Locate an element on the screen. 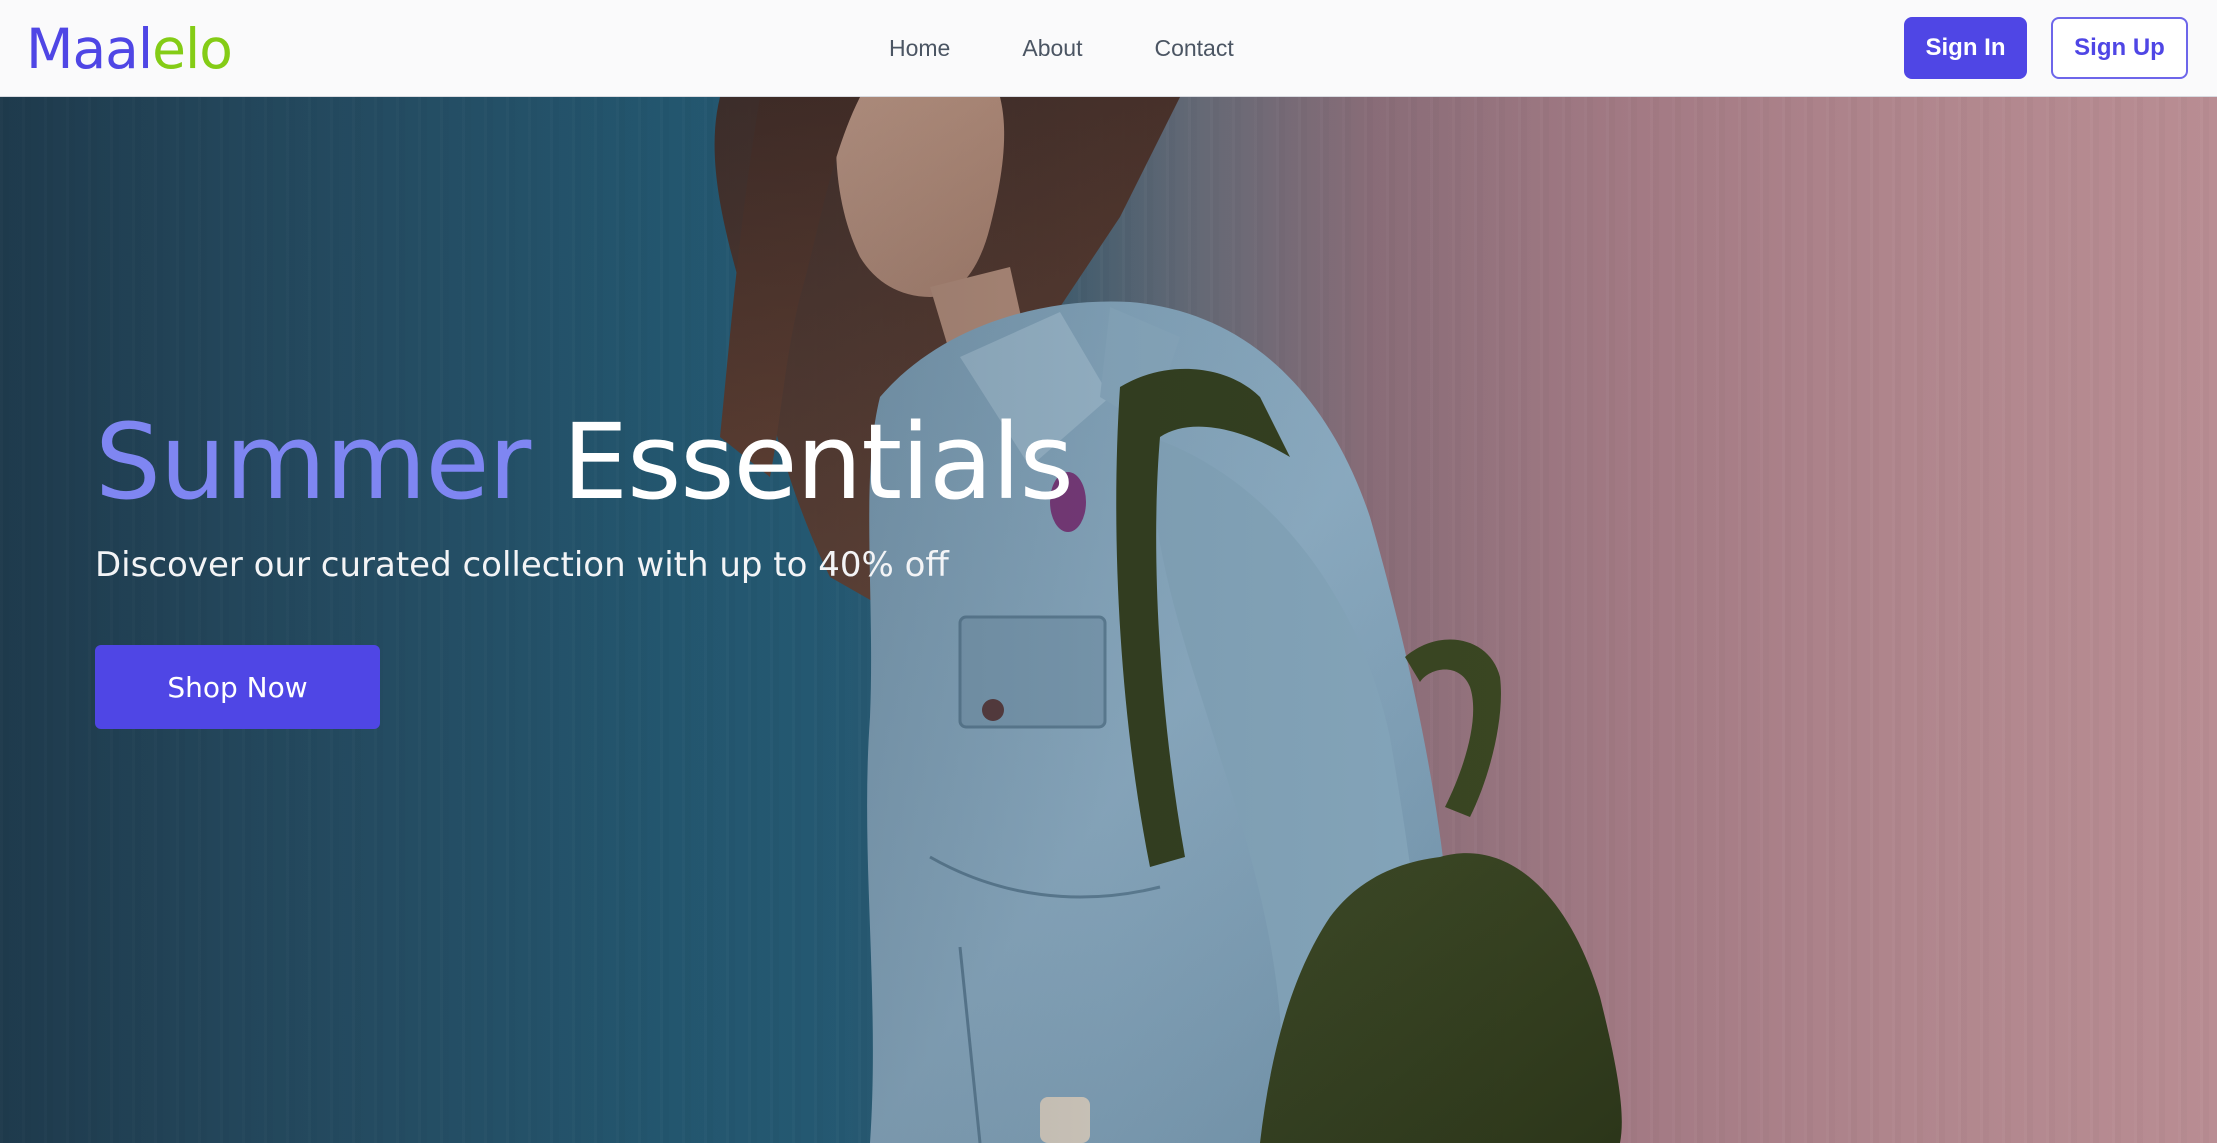 This screenshot has height=1143, width=2217. nav-link-about: About is located at coordinates (1052, 48).